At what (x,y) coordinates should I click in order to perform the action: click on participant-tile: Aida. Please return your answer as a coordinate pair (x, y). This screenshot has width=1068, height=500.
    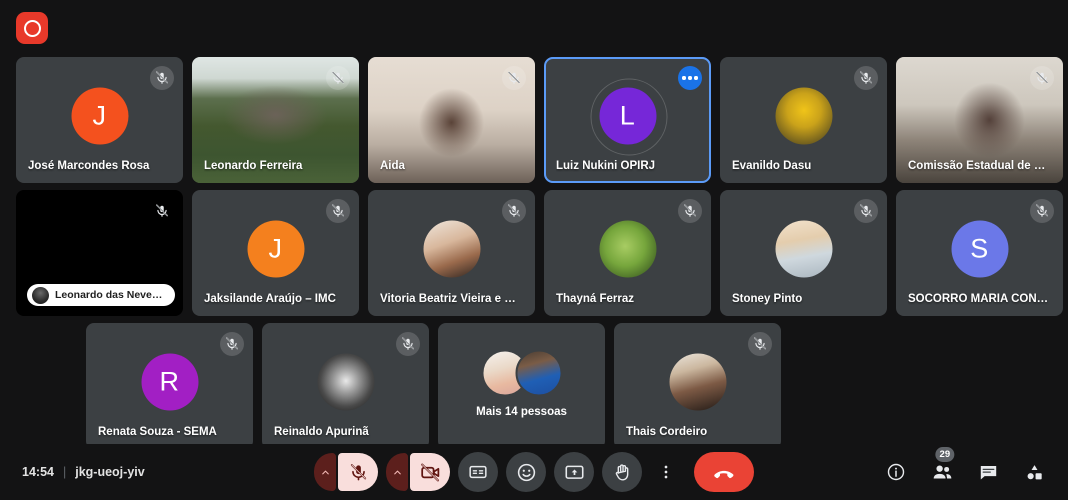
    Looking at the image, I should click on (451, 120).